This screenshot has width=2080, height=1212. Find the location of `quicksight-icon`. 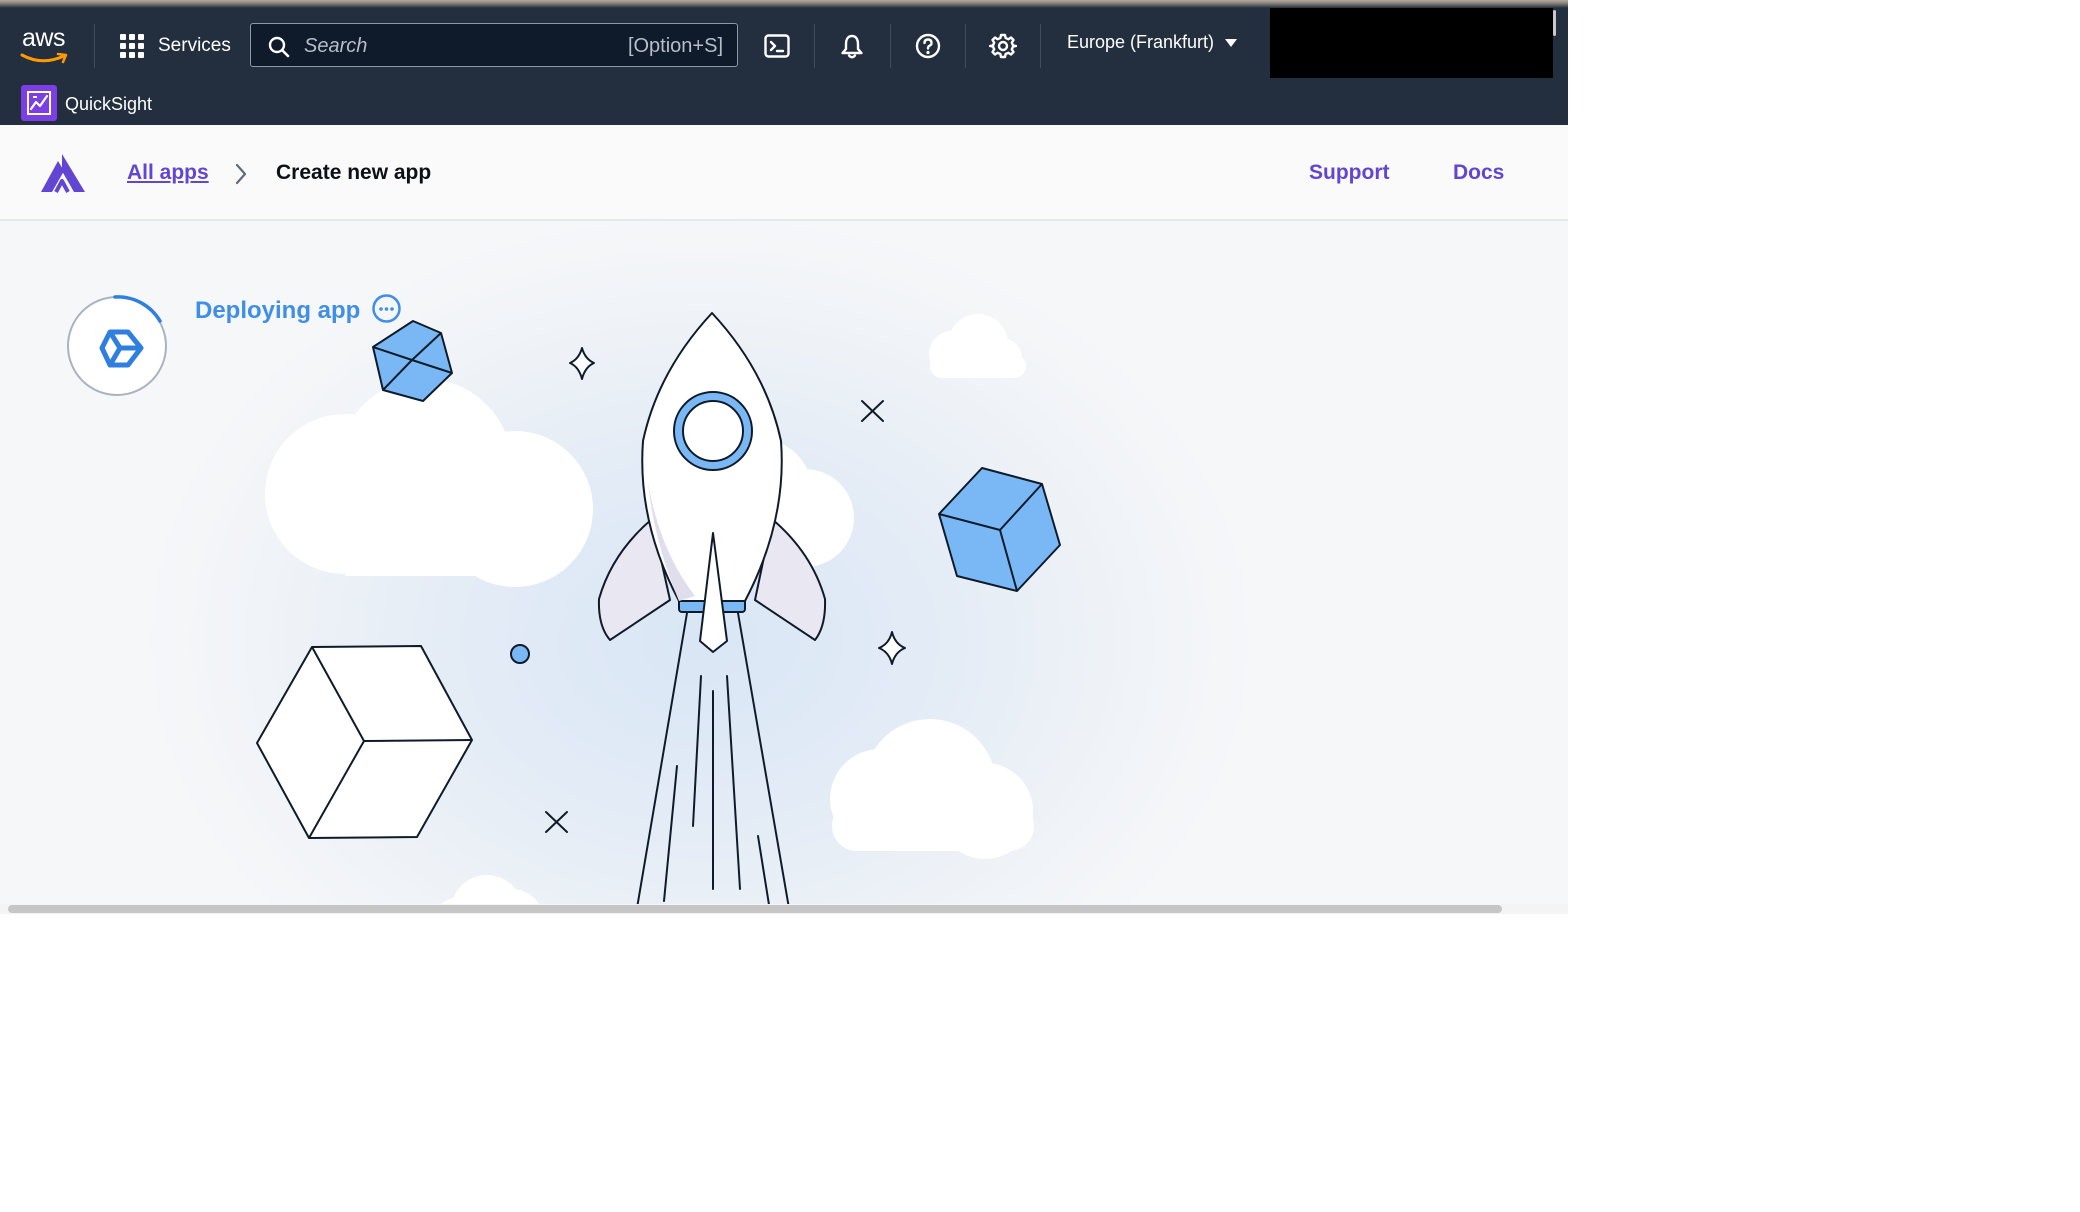

quicksight-icon is located at coordinates (39, 103).